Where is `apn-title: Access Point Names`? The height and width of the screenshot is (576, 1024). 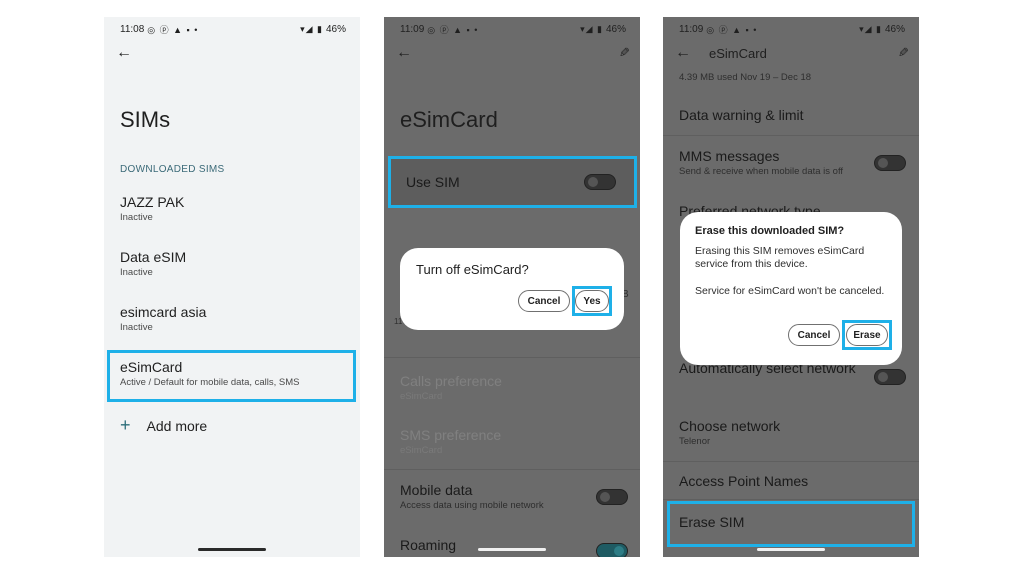 apn-title: Access Point Names is located at coordinates (744, 481).